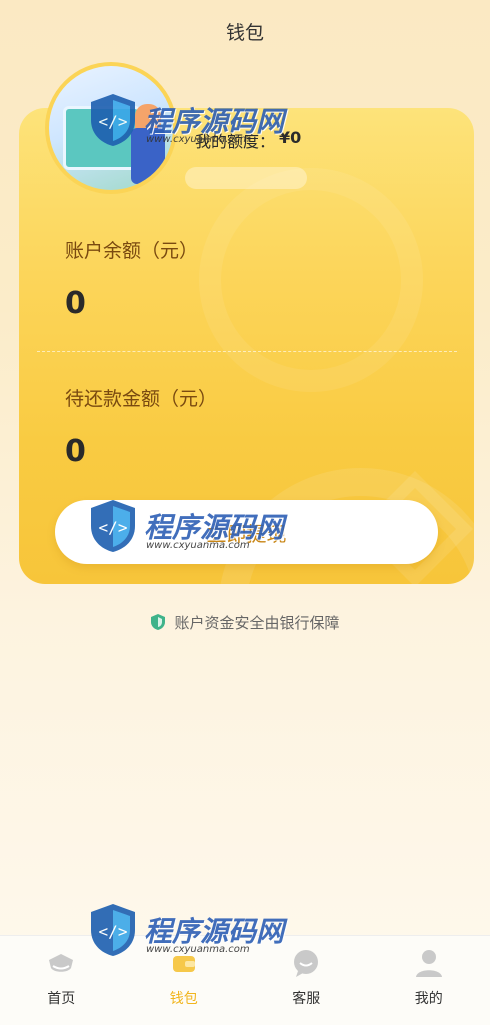  What do you see at coordinates (246, 178) in the screenshot?
I see `quota-detail-button` at bounding box center [246, 178].